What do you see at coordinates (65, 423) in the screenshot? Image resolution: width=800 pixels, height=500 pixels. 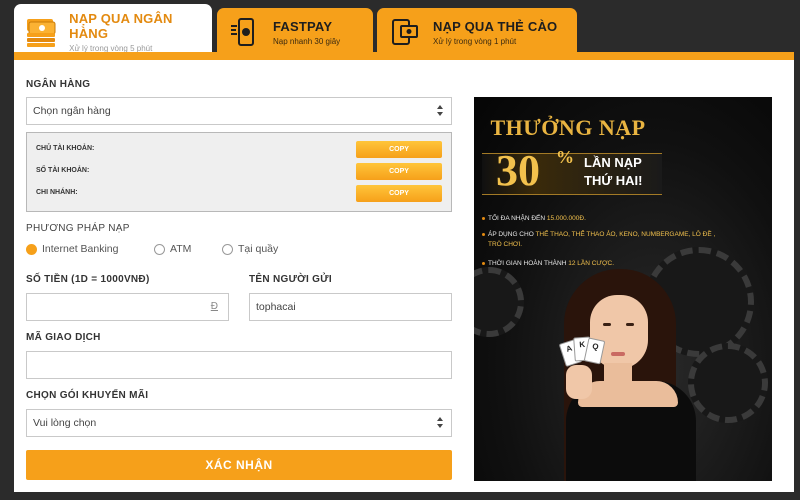 I see `promo-package-value: Vui lòng chọn` at bounding box center [65, 423].